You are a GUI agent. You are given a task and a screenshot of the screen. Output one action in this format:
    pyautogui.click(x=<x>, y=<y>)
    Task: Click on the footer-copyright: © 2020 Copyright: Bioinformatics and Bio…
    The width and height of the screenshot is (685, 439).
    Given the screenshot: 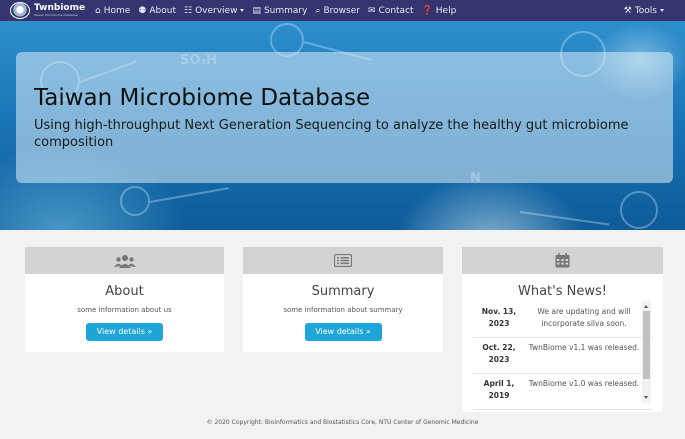 What is the action you would take?
    pyautogui.click(x=342, y=422)
    